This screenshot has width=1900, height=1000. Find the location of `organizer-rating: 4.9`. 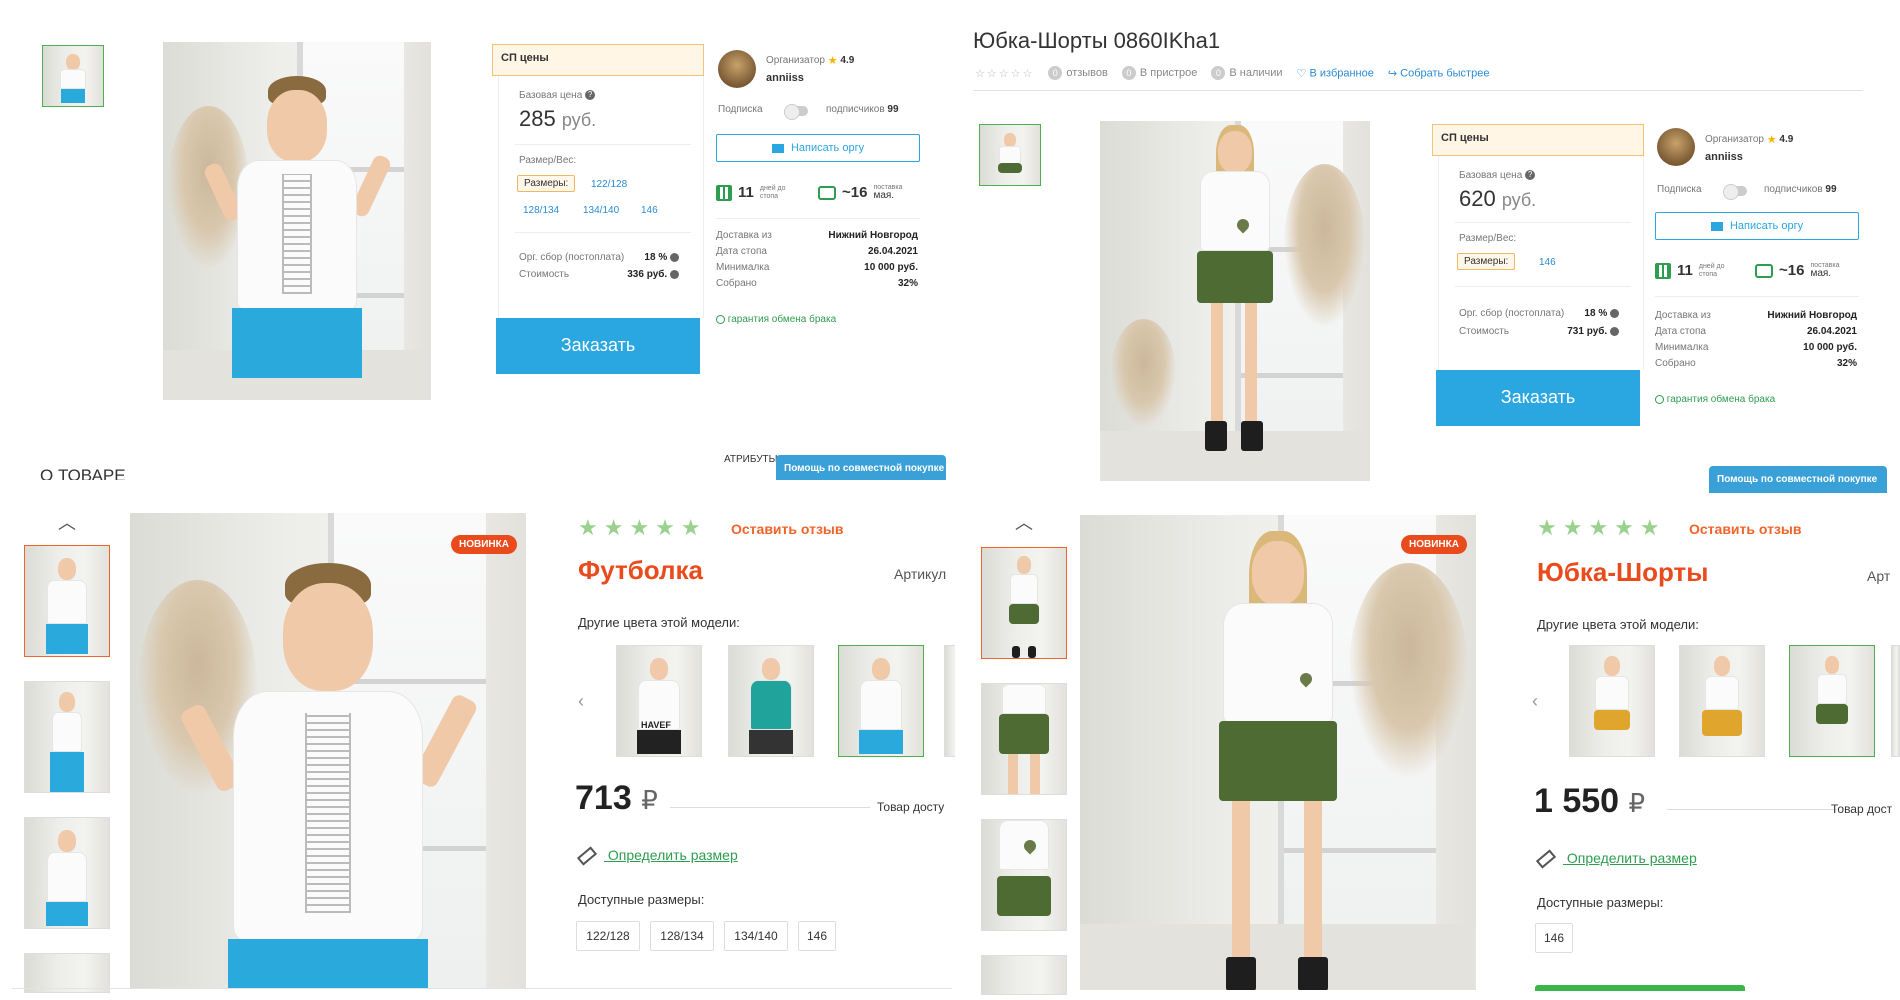

organizer-rating: 4.9 is located at coordinates (847, 61).